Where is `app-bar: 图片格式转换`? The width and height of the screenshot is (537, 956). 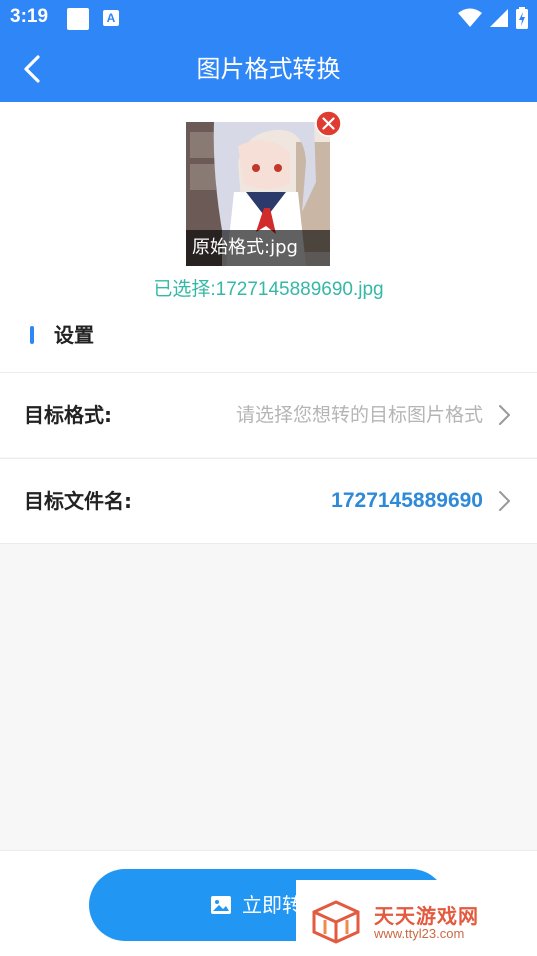 app-bar: 图片格式转换 is located at coordinates (268, 69).